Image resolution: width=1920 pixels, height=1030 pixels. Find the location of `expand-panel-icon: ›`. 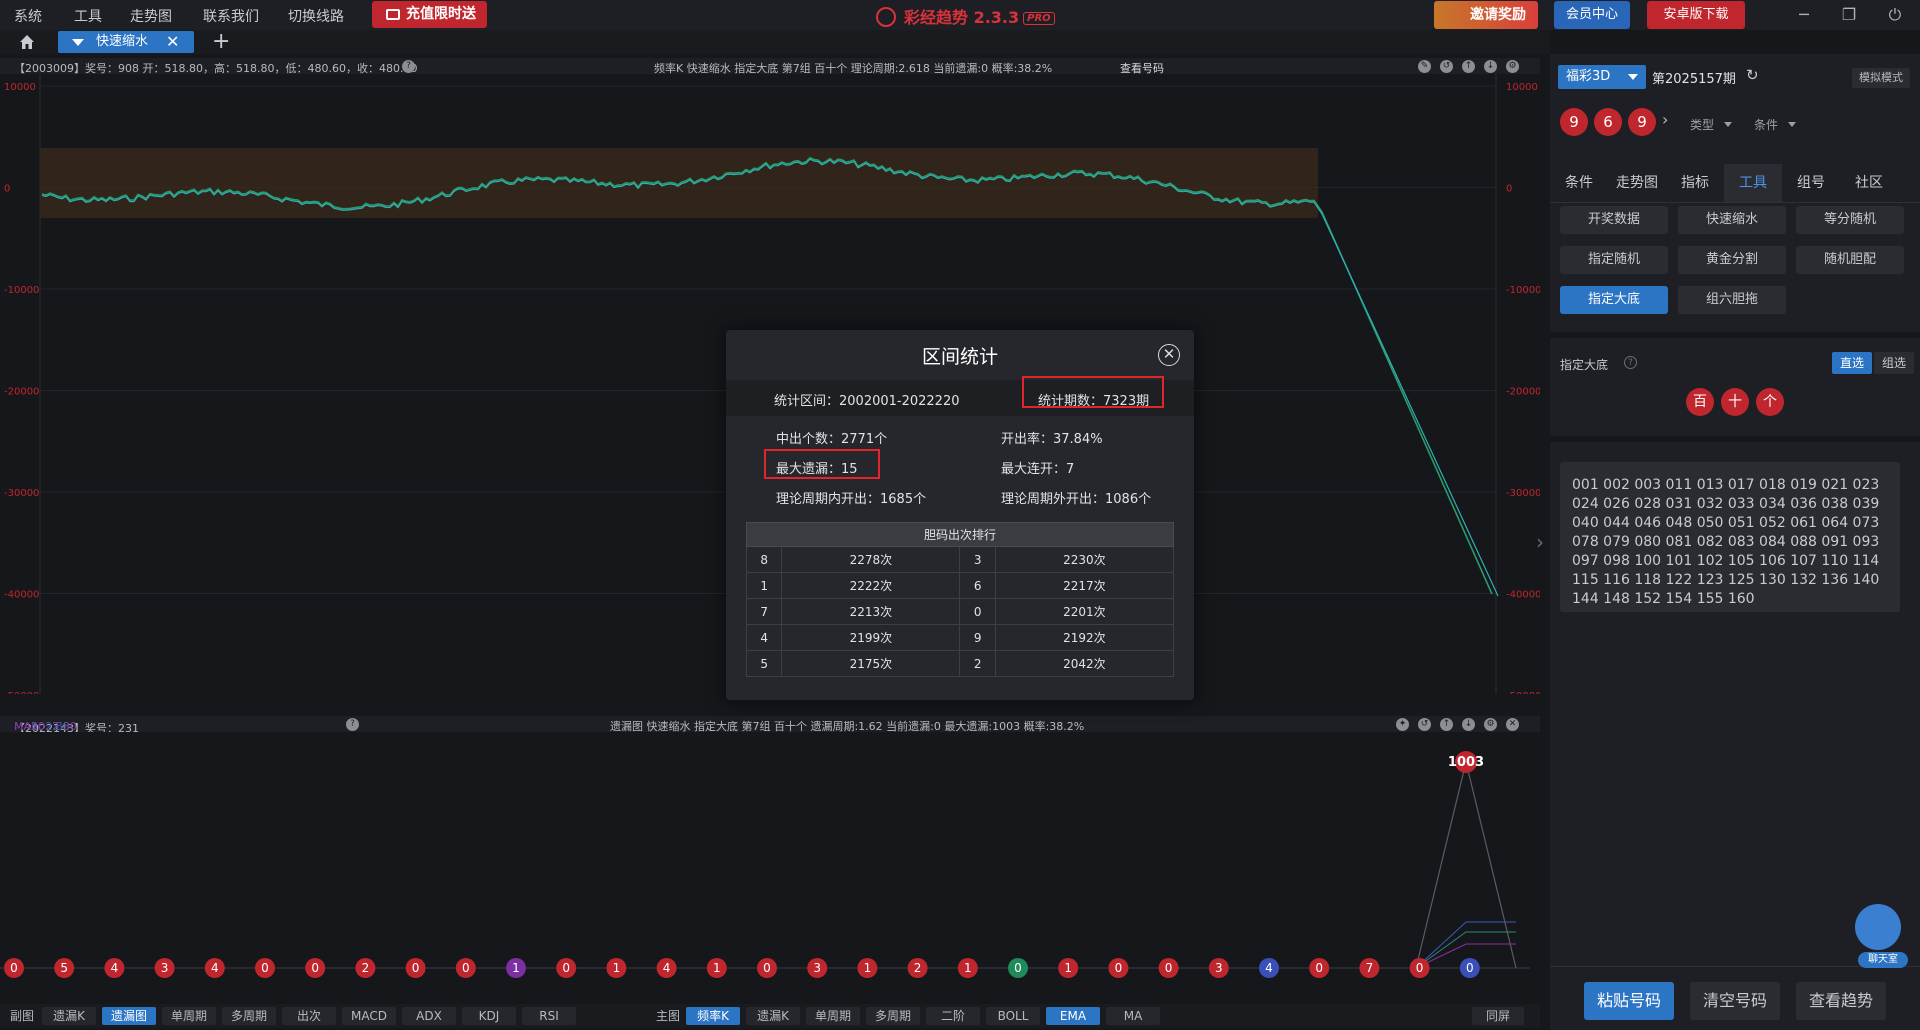

expand-panel-icon: › is located at coordinates (1540, 542).